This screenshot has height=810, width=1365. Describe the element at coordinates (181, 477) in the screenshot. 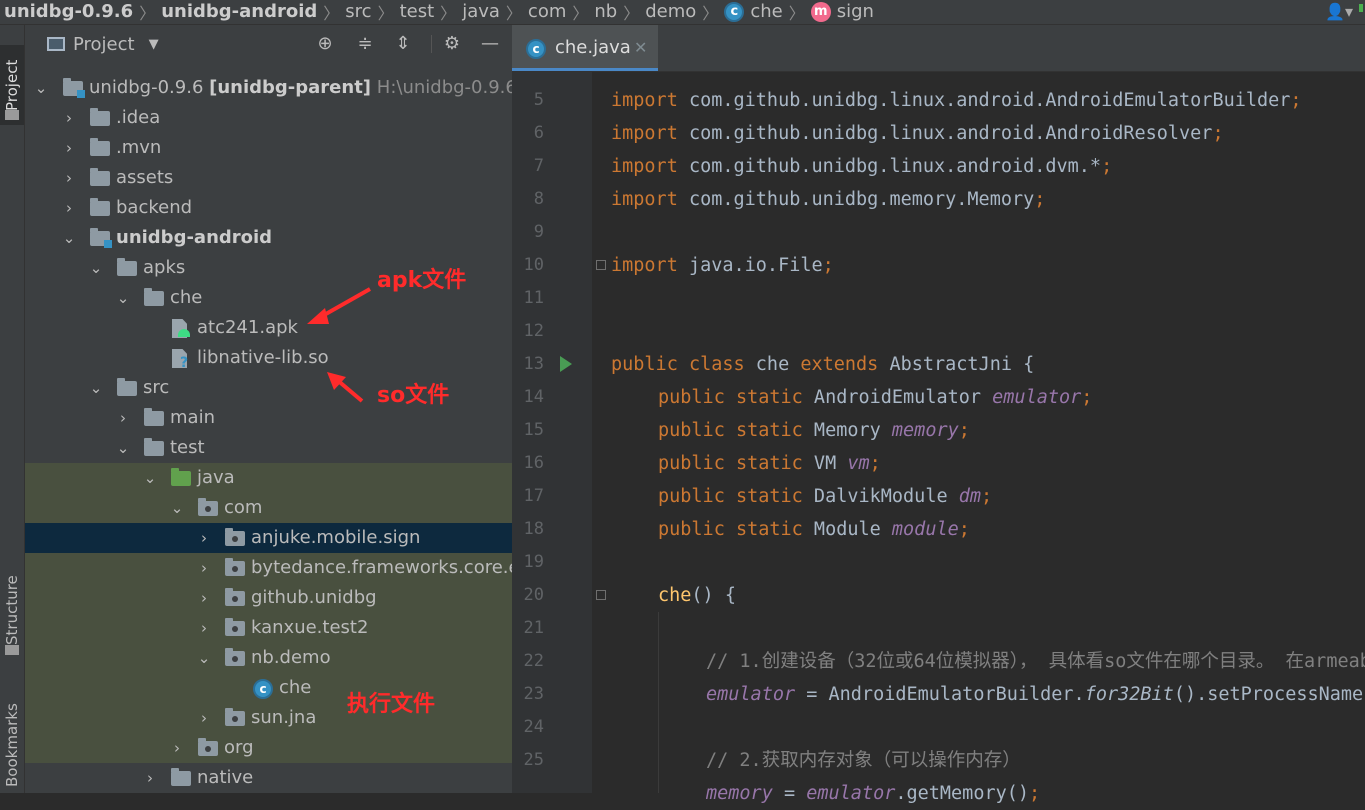

I see `test-source-folder-icon` at that location.